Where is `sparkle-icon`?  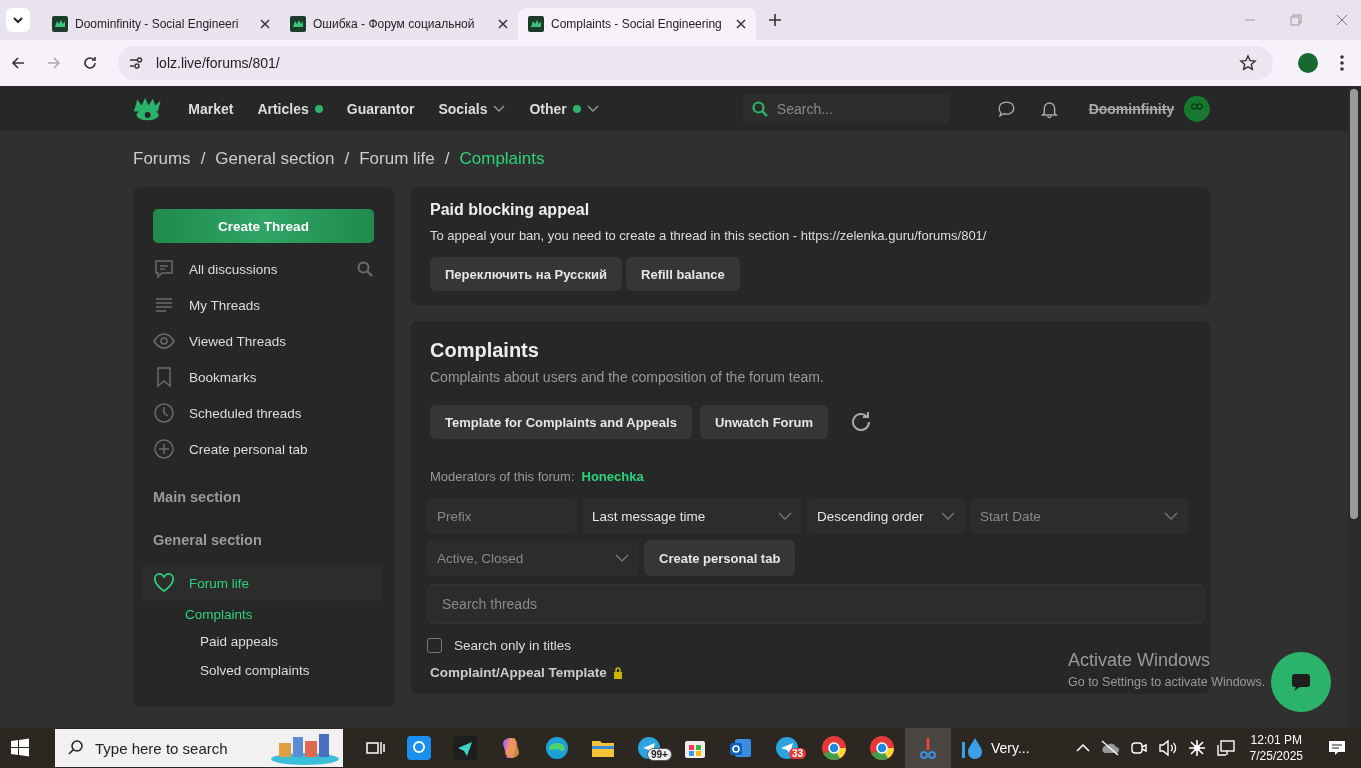 sparkle-icon is located at coordinates (1196, 748).